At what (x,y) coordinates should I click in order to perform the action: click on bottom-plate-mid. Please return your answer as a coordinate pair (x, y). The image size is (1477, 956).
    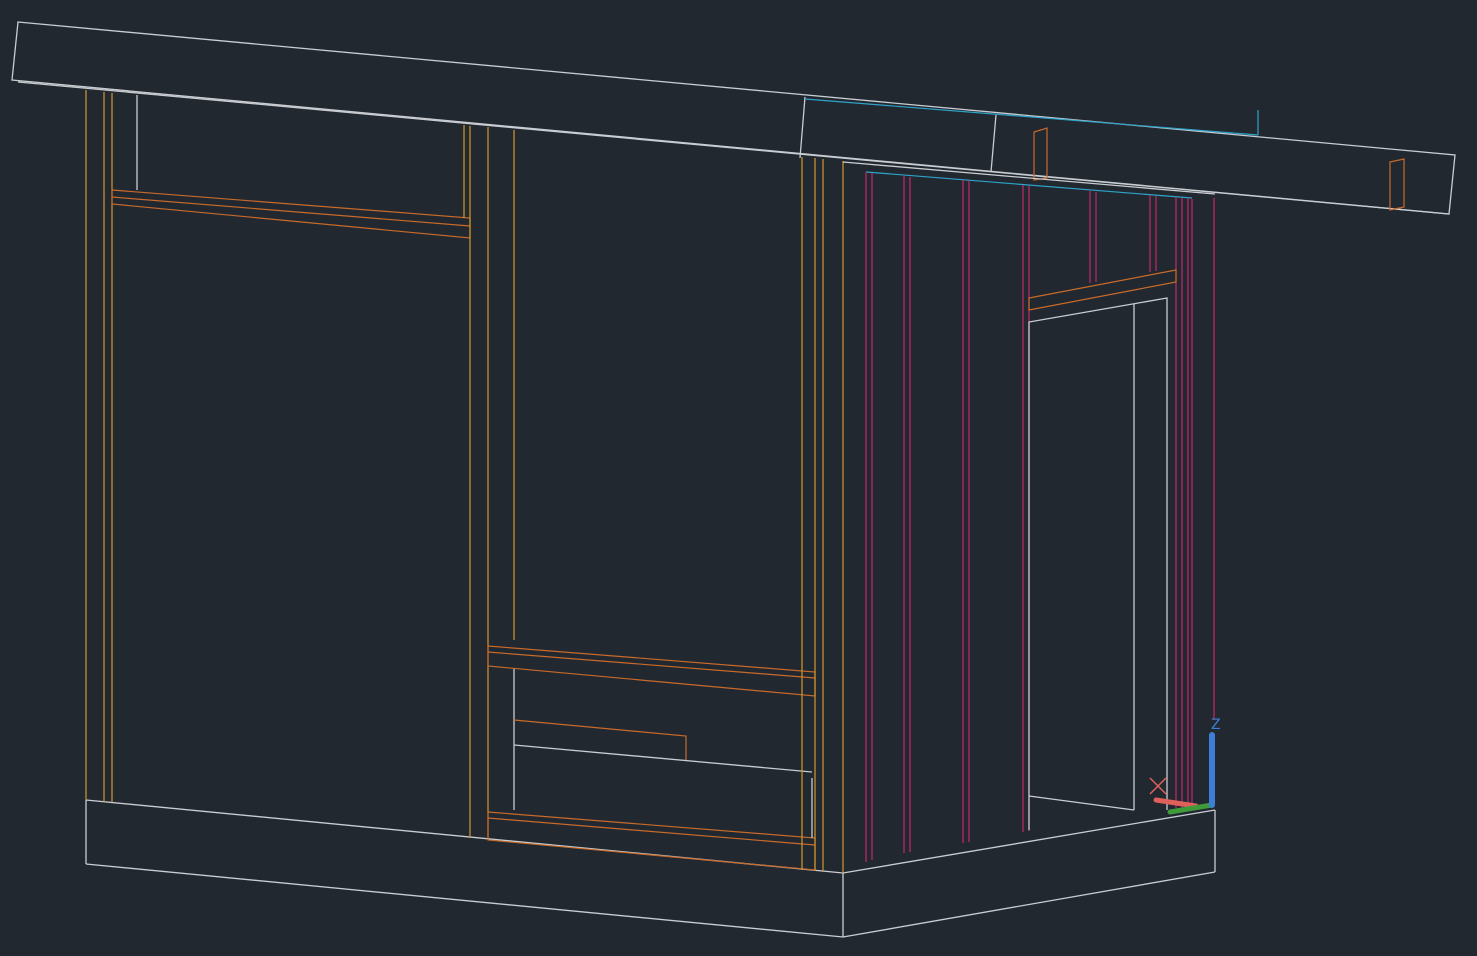
    Looking at the image, I should click on (651, 831).